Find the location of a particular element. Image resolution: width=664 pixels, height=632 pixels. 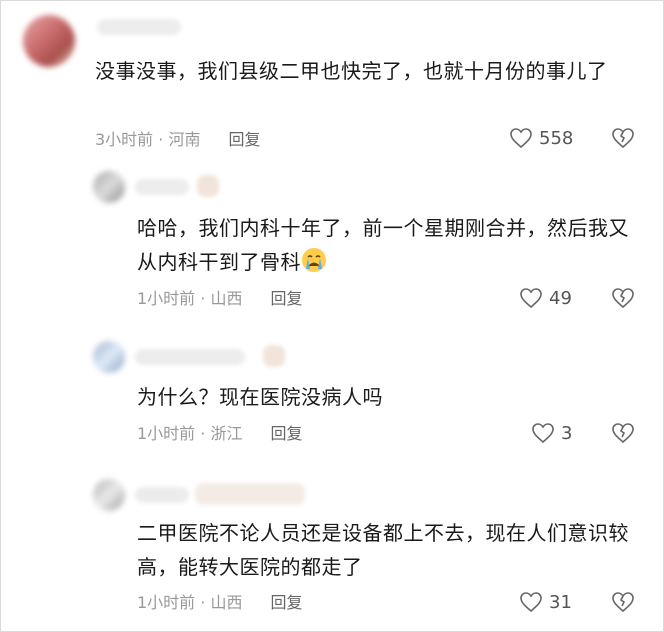

comment-location: 河南 is located at coordinates (184, 139).